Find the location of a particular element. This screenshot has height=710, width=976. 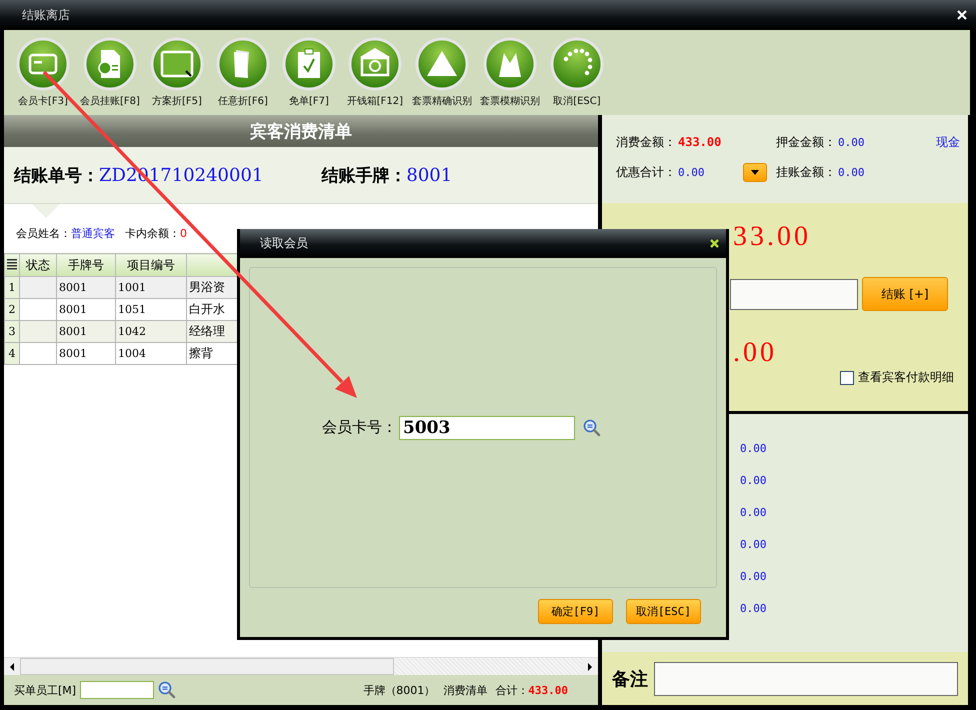

clipboard-check-icon is located at coordinates (309, 64).